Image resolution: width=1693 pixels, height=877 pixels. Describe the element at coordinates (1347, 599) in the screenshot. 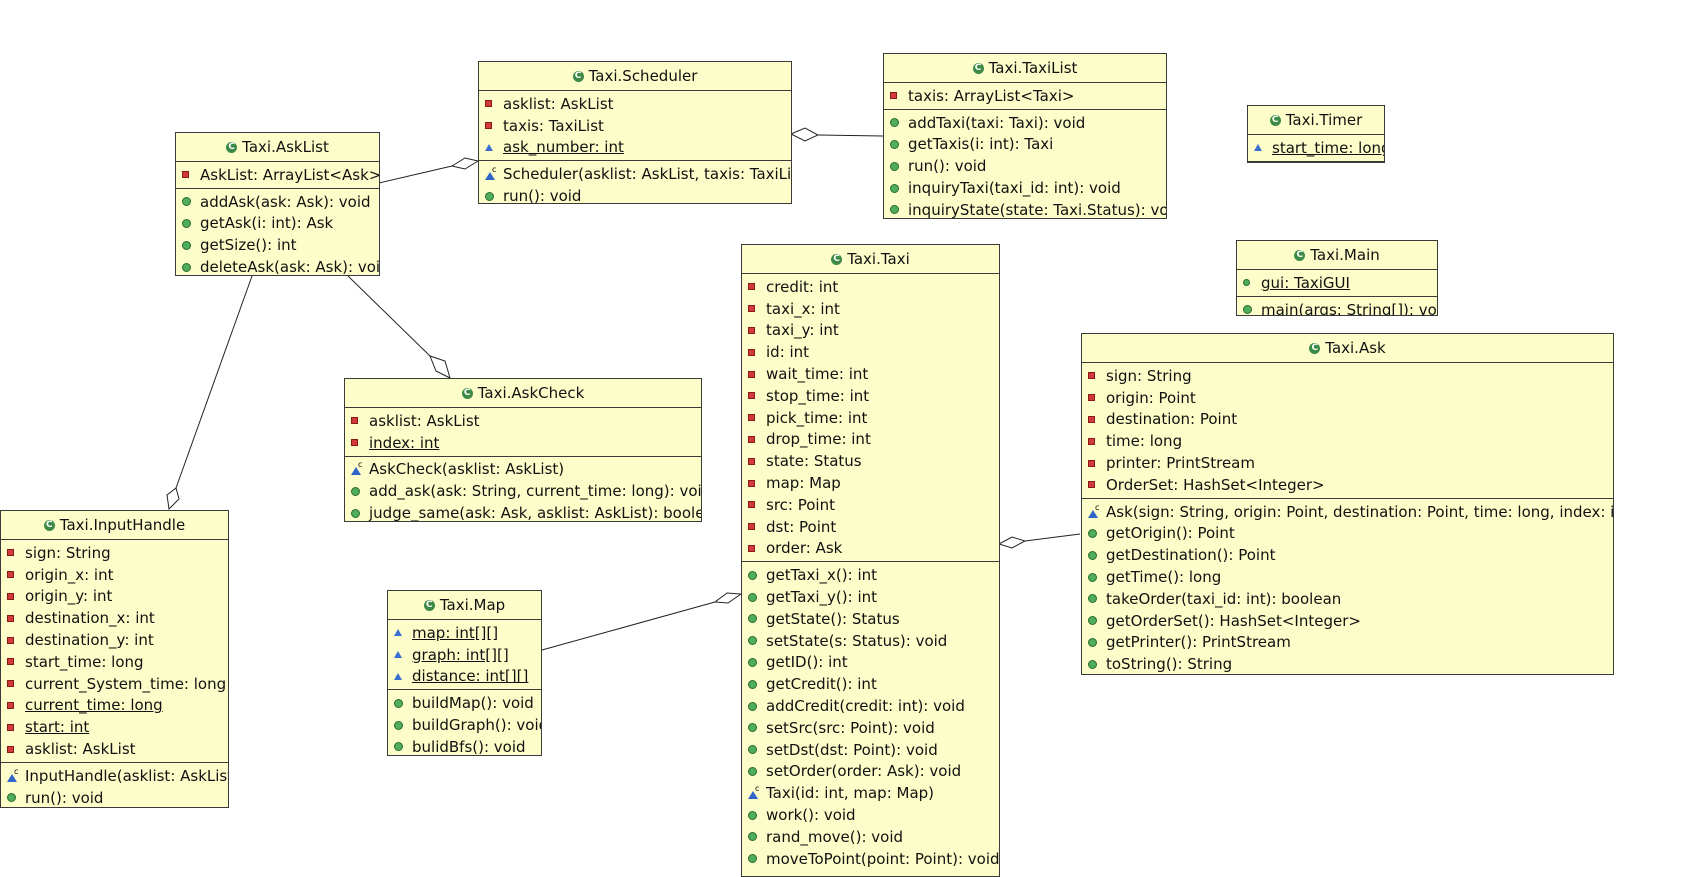

I see `method-row: takeOrder(taxi_id: int): boolean` at that location.